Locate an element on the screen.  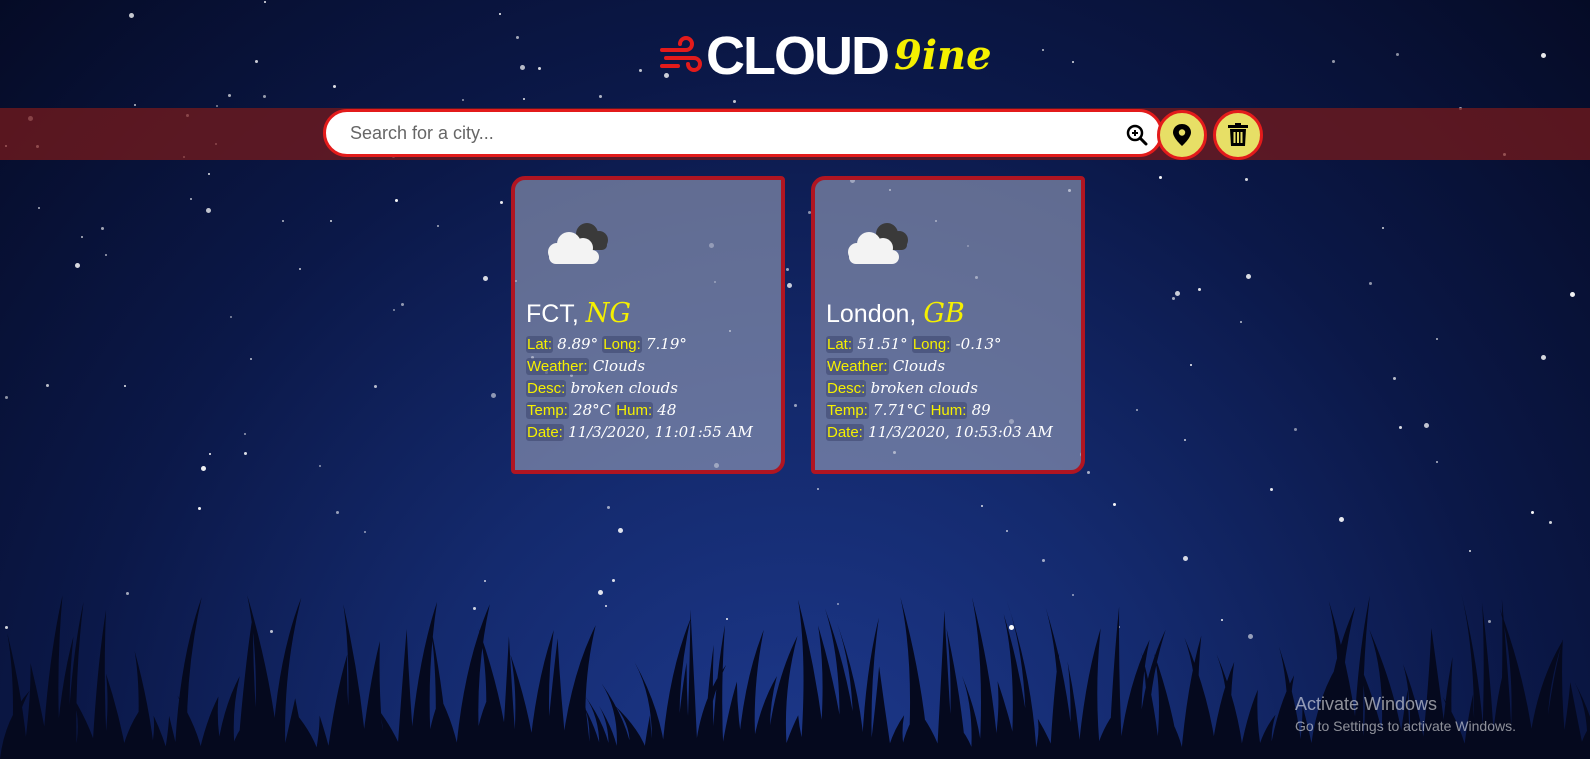
city-name: London, GB is located at coordinates (895, 313).